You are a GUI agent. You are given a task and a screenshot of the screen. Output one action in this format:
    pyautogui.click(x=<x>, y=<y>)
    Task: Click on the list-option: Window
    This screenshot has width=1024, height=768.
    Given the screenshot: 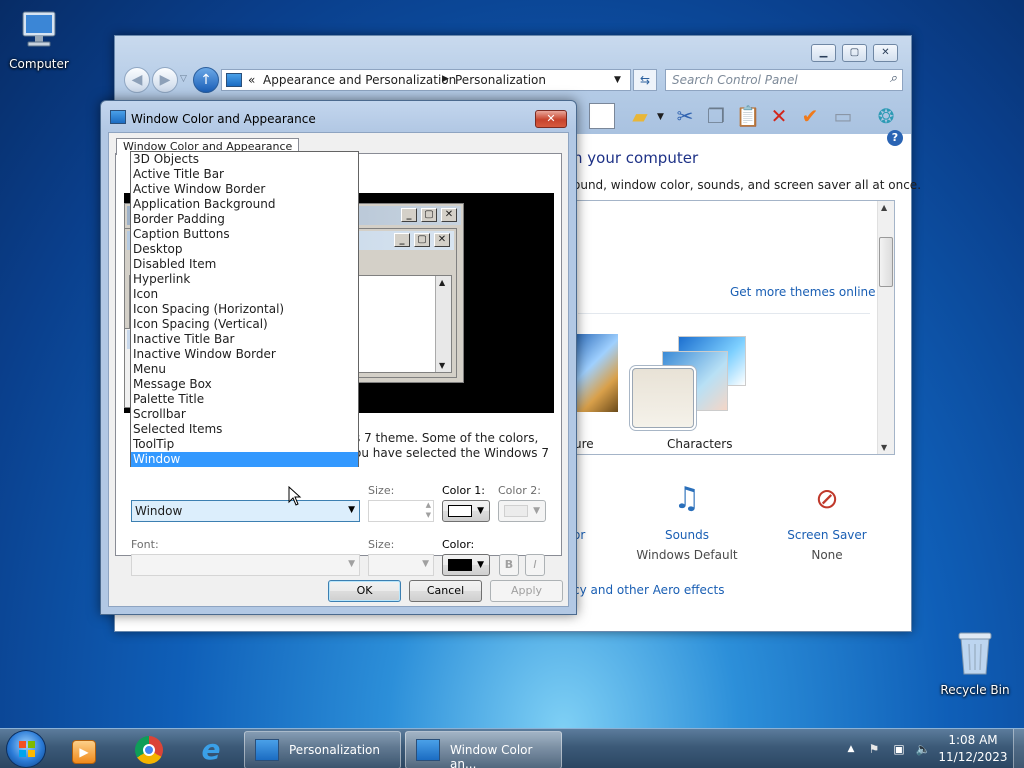 What is the action you would take?
    pyautogui.click(x=244, y=459)
    